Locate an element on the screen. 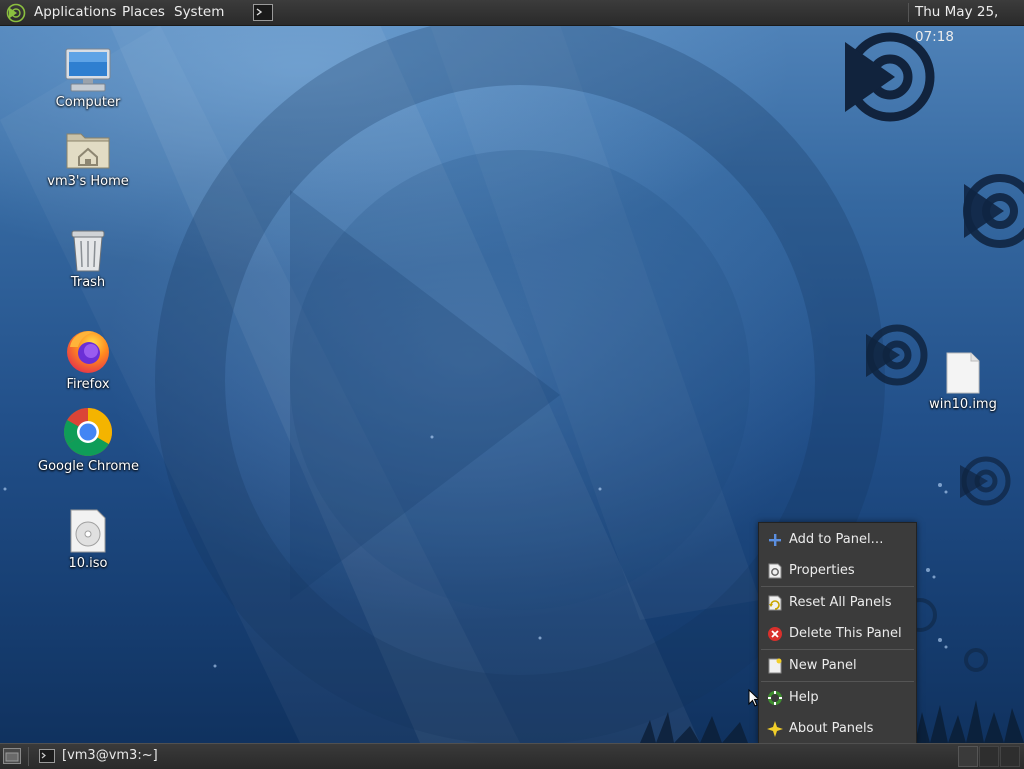 Image resolution: width=1024 pixels, height=769 pixels. desktop-icon-10iso: 10.iso is located at coordinates (88, 539).